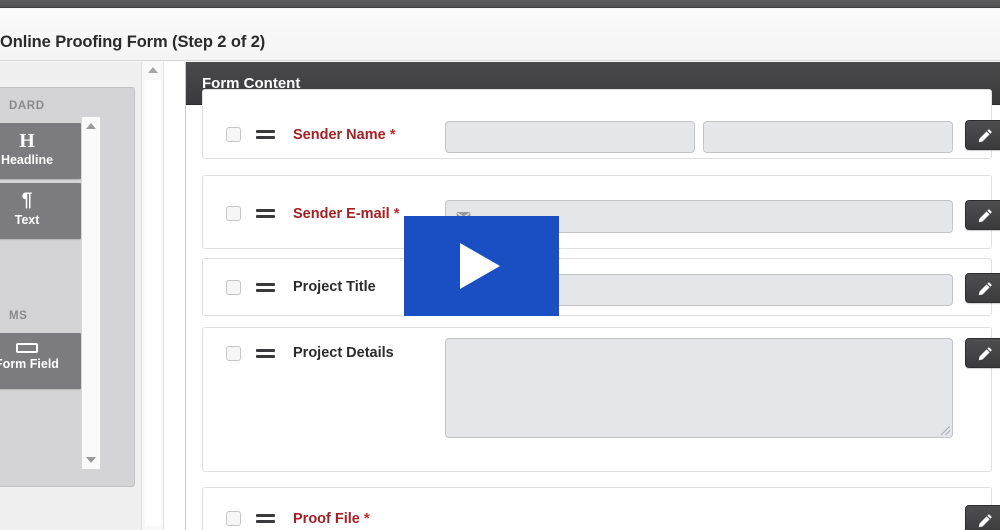 Image resolution: width=1000 pixels, height=530 pixels. Describe the element at coordinates (27, 200) in the screenshot. I see `paragraph-icon: ¶` at that location.